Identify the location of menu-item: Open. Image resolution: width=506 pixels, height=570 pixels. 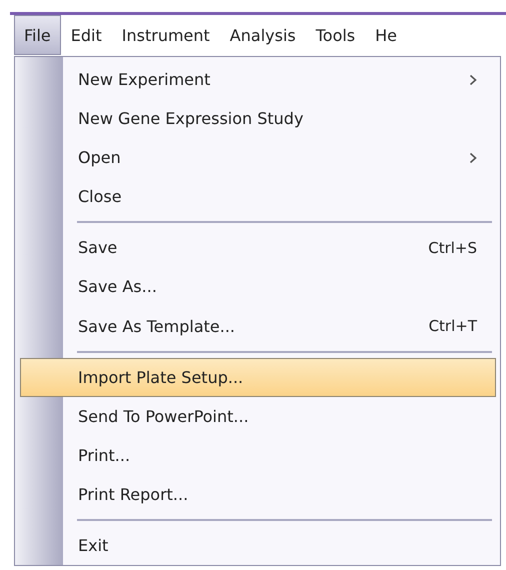
(258, 158).